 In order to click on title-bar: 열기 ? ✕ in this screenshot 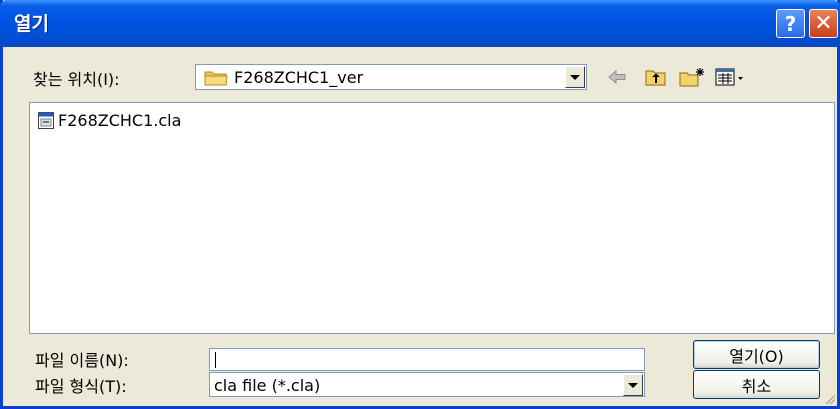, I will do `click(420, 23)`.